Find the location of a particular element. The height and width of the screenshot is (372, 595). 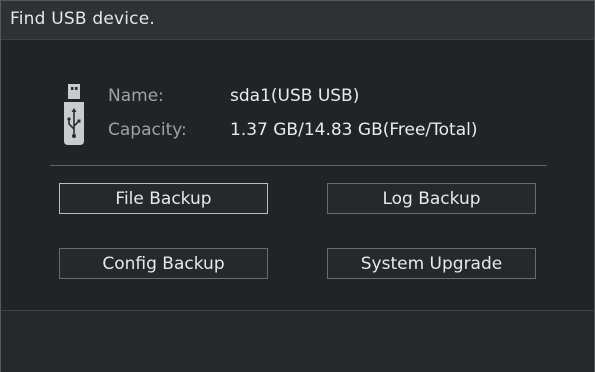

config-backup-button: Config Backup is located at coordinates (163, 263).